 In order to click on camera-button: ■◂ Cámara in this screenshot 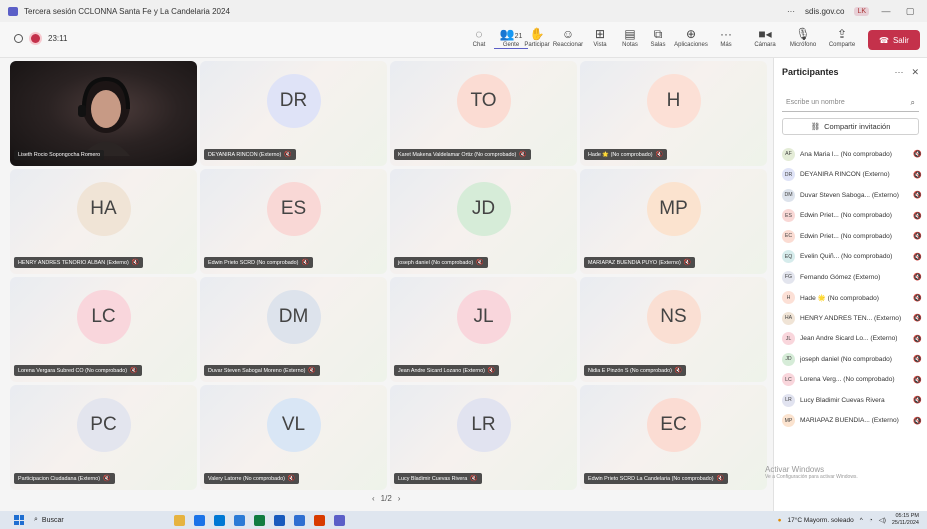, I will do `click(765, 37)`.